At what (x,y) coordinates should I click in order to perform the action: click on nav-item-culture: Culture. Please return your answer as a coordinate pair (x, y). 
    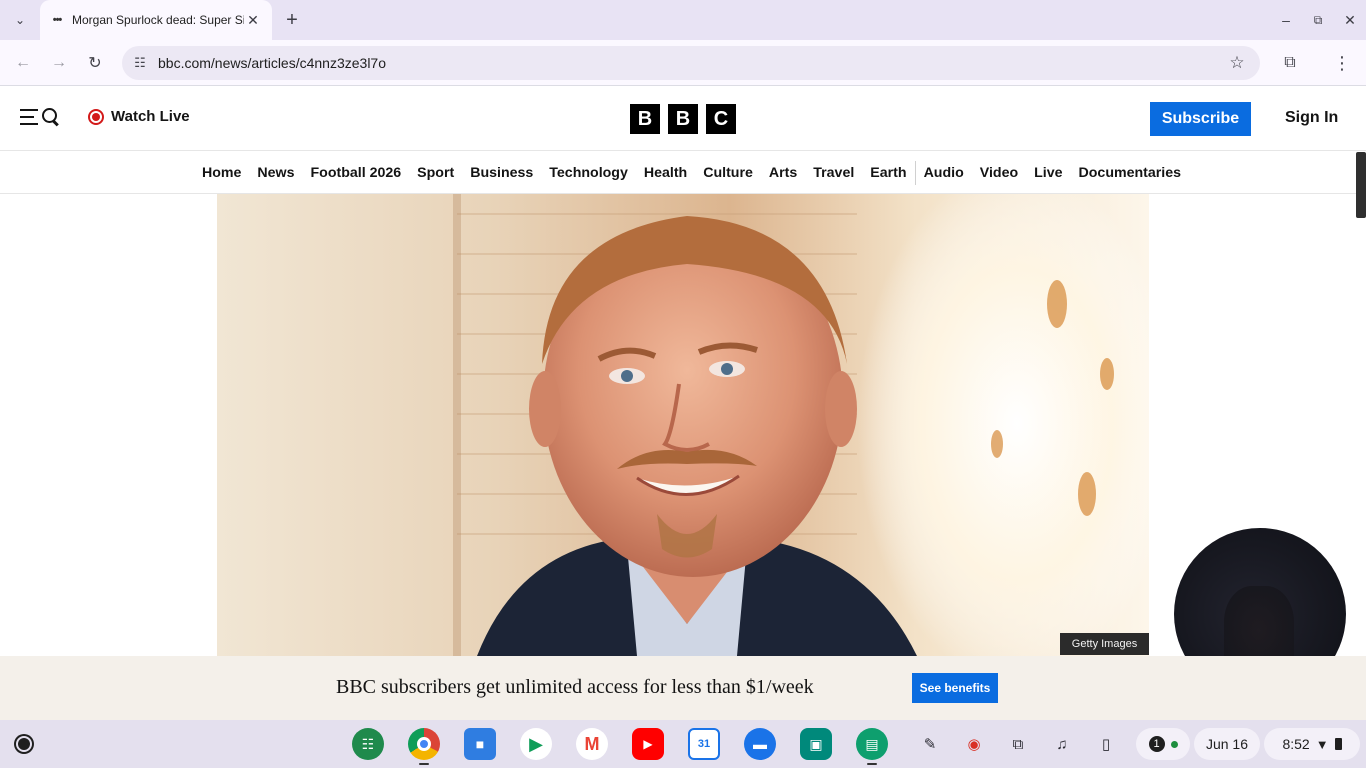
    Looking at the image, I should click on (728, 173).